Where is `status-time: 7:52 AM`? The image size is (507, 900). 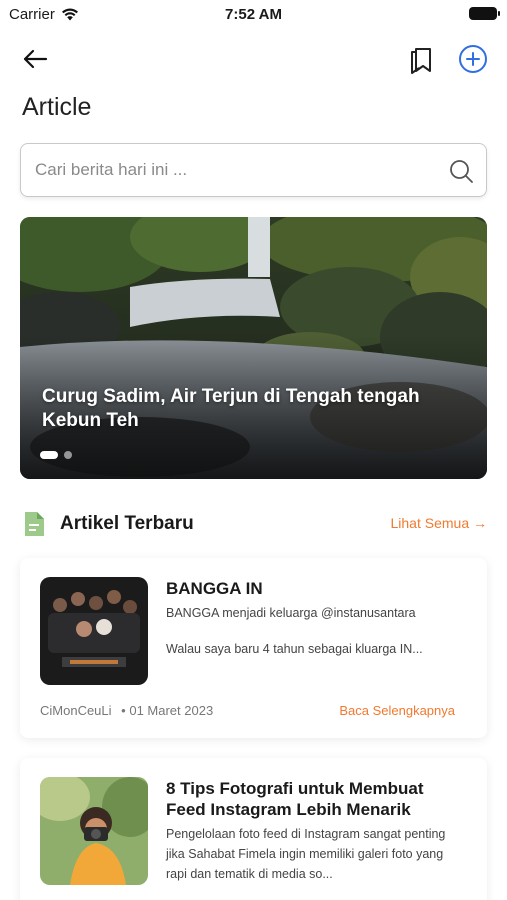 status-time: 7:52 AM is located at coordinates (253, 14).